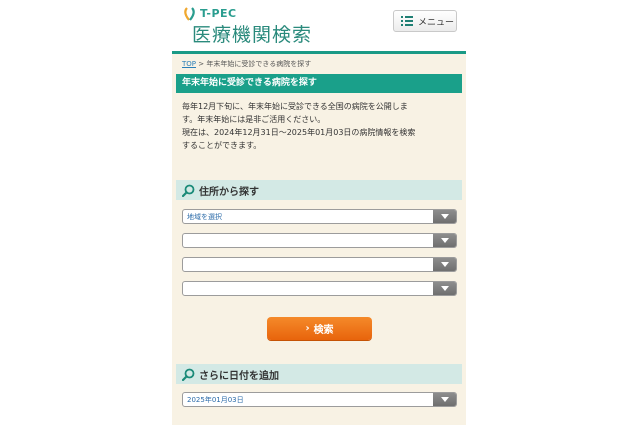 Image resolution: width=640 pixels, height=425 pixels. Describe the element at coordinates (239, 376) in the screenshot. I see `date-section-title: さらに日付を追加` at that location.